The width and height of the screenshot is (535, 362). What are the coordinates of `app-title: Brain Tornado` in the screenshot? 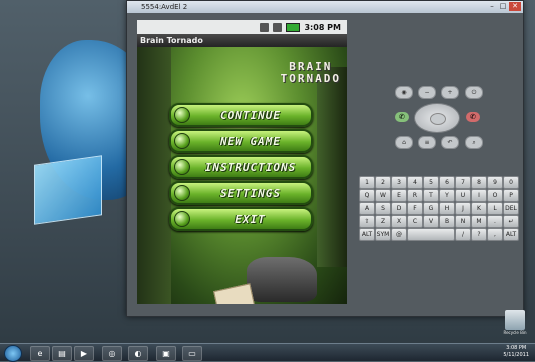 It's located at (171, 40).